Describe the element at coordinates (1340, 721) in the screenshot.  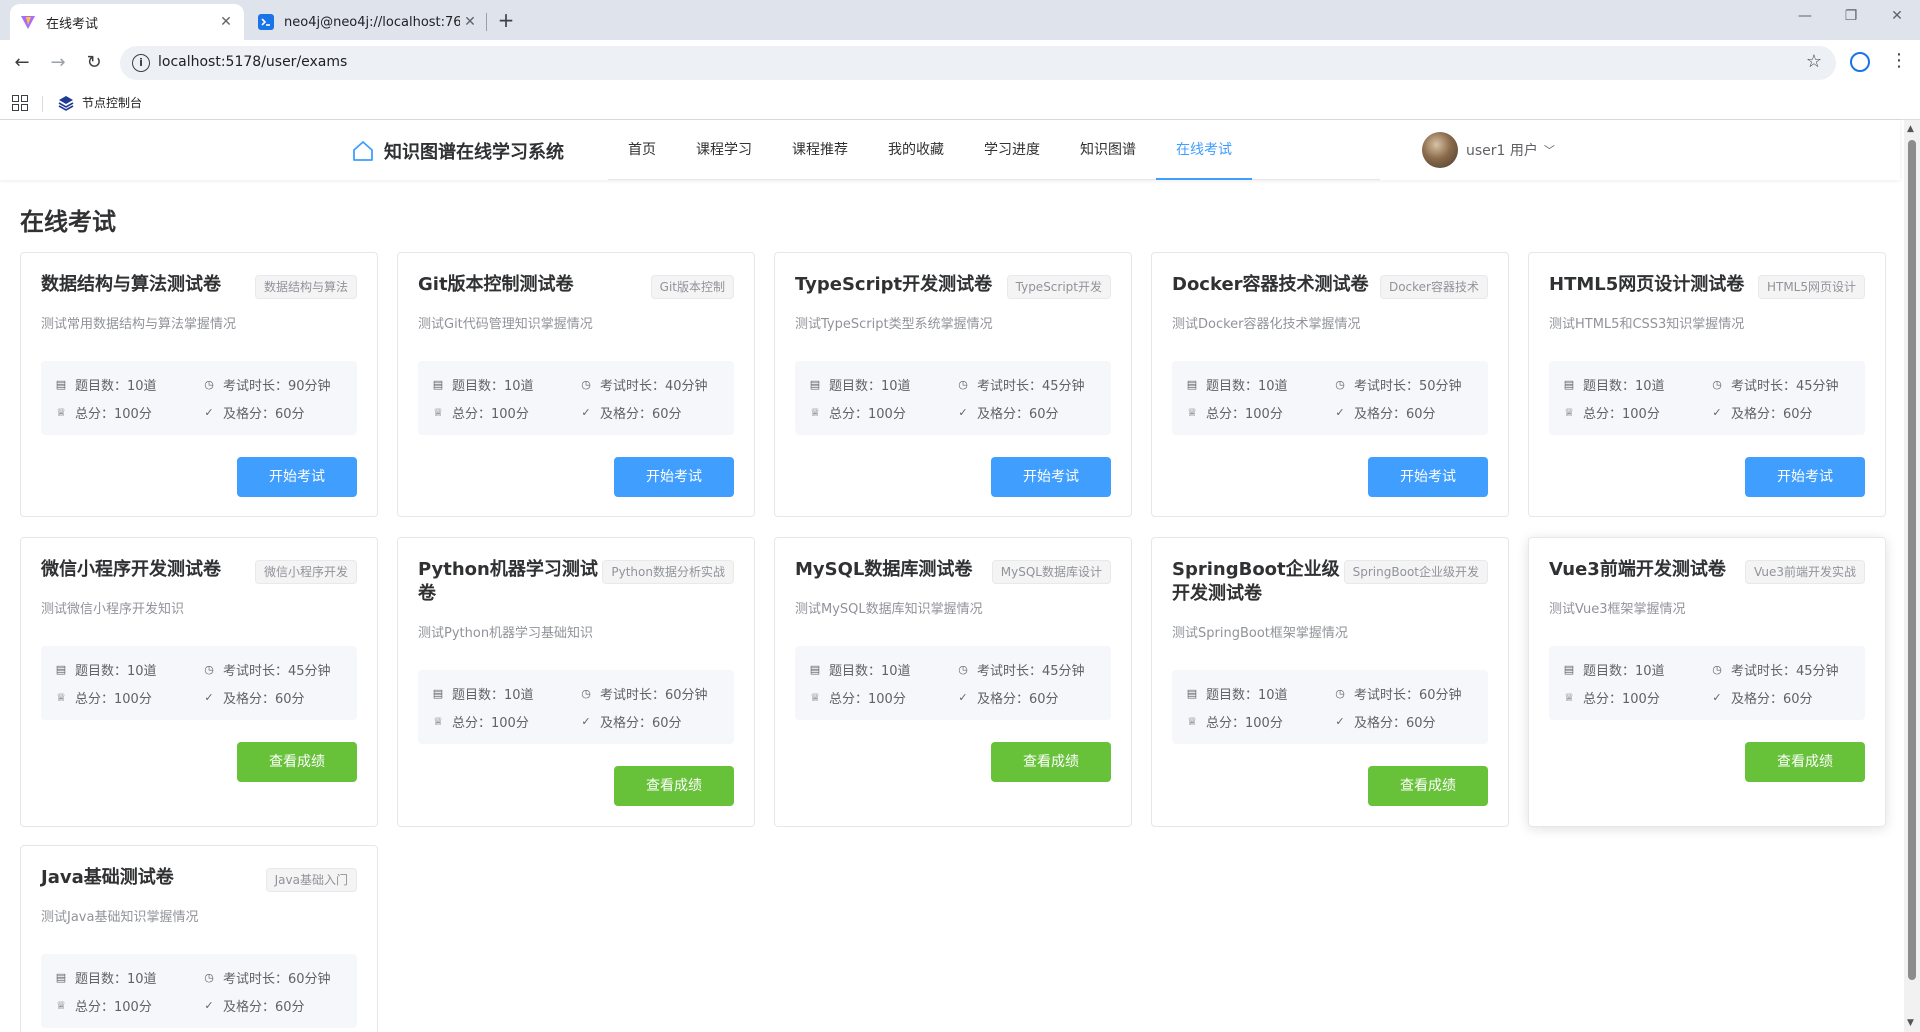
I see `check-circle-icon: ✓` at that location.